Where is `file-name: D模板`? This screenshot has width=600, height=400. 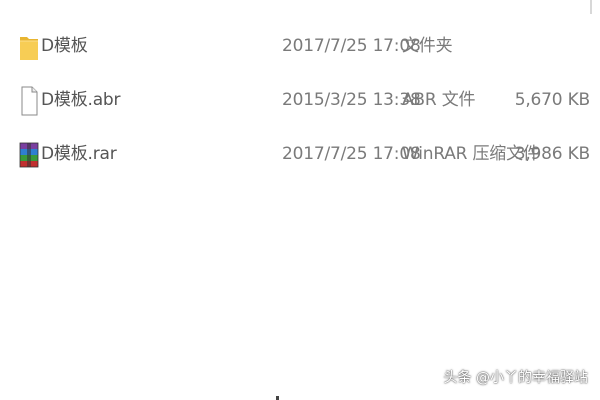 file-name: D模板 is located at coordinates (64, 46).